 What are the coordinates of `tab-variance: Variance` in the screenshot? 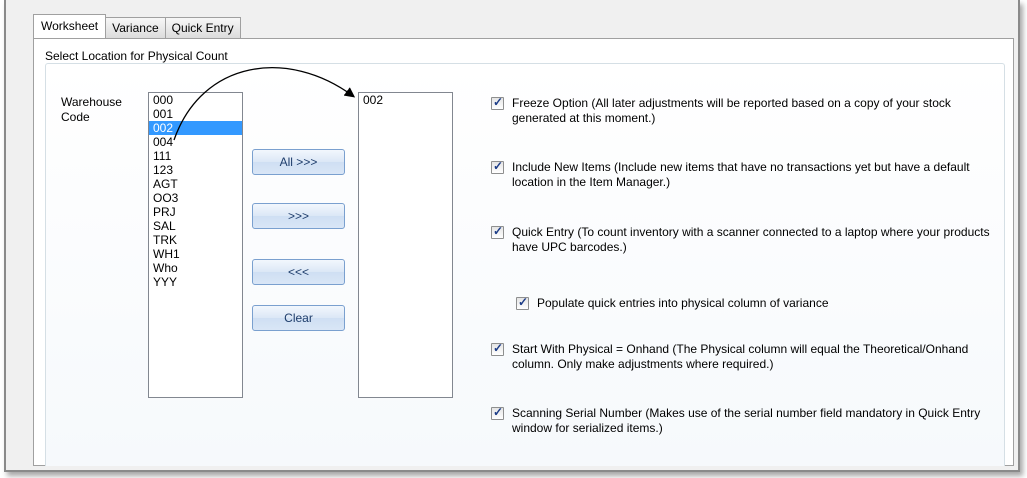 It's located at (135, 27).